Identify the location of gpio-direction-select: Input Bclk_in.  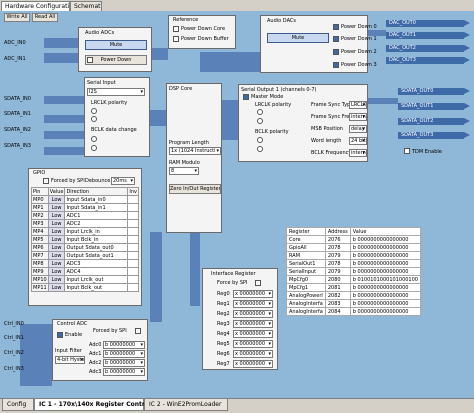
(96, 239).